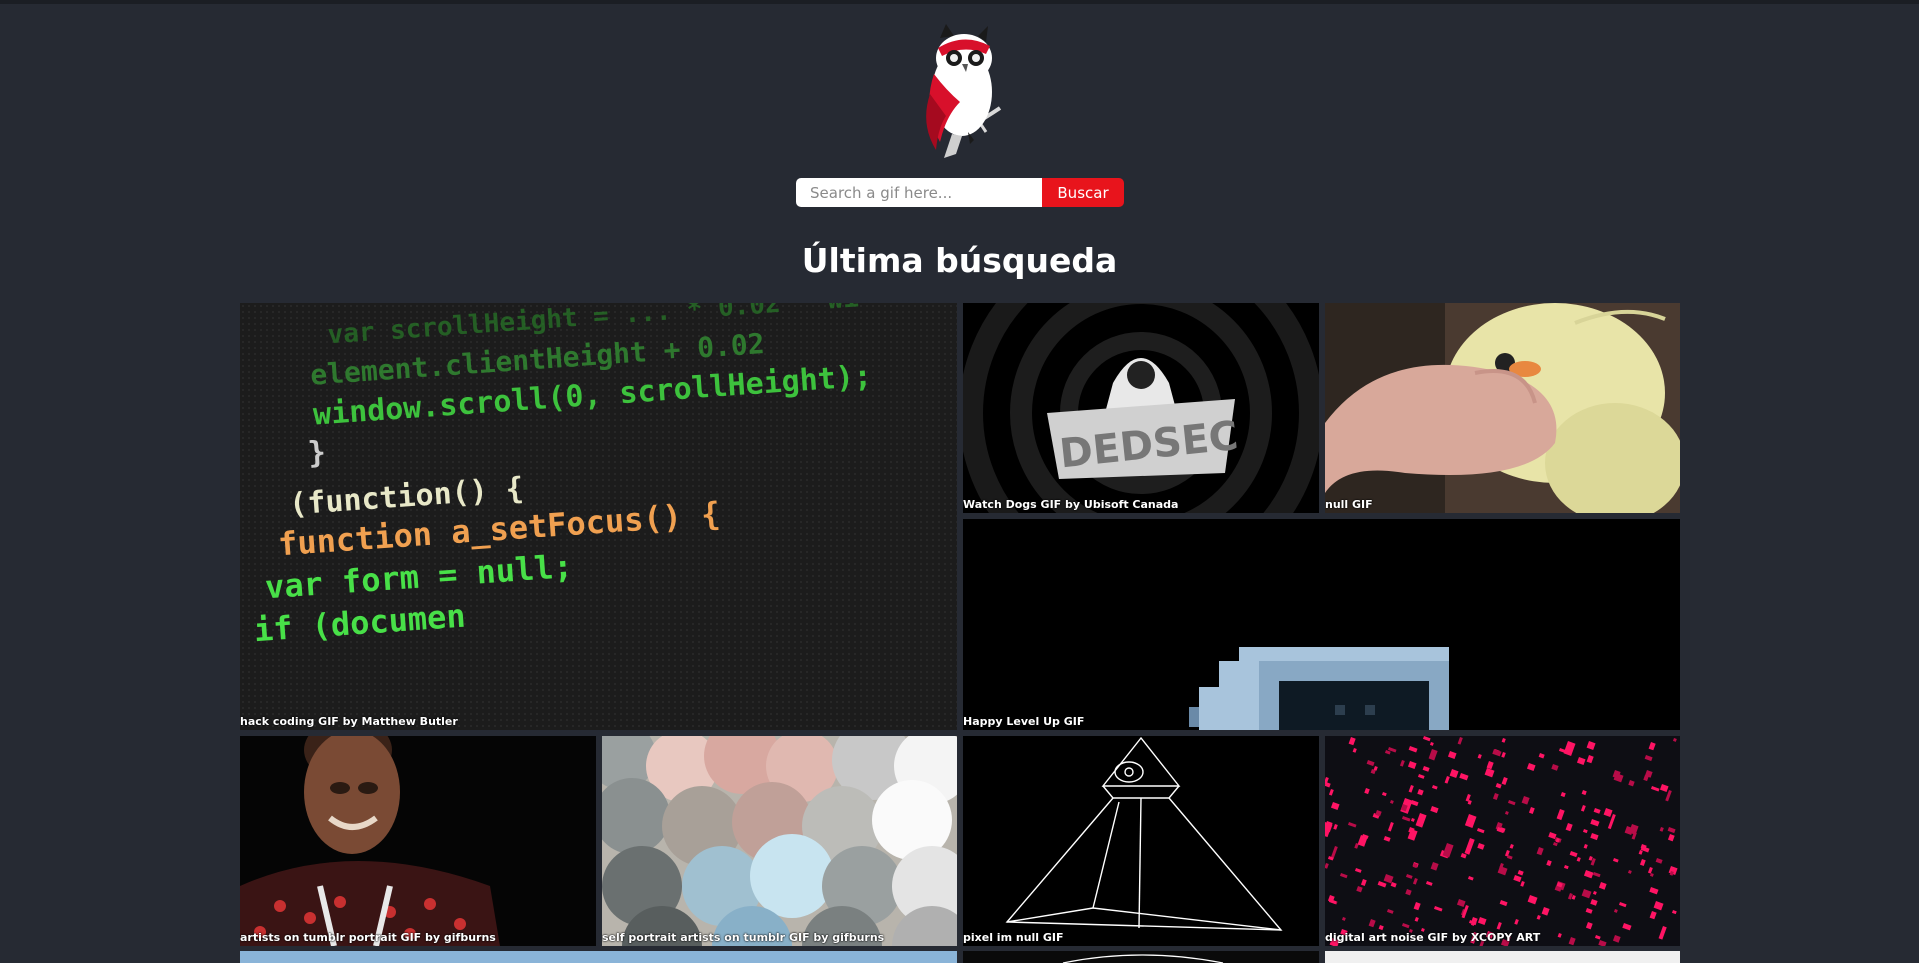 This screenshot has width=1919, height=963. I want to click on gif-tile: Happy Level Up GIF, so click(1321, 624).